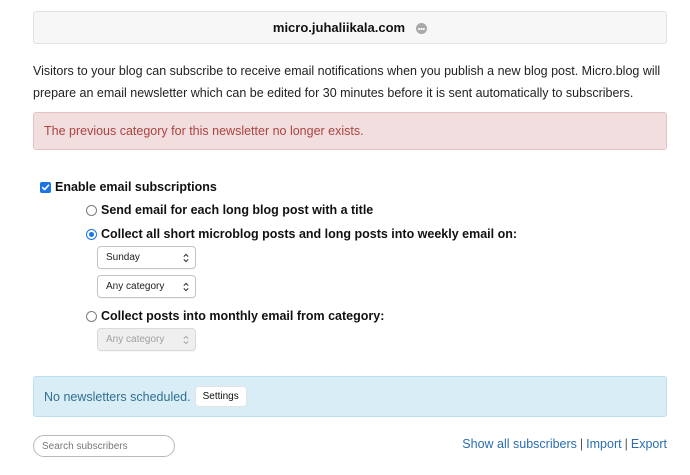 This screenshot has width=690, height=475. What do you see at coordinates (146, 257) in the screenshot?
I see `weekly-day-select: Sunday` at bounding box center [146, 257].